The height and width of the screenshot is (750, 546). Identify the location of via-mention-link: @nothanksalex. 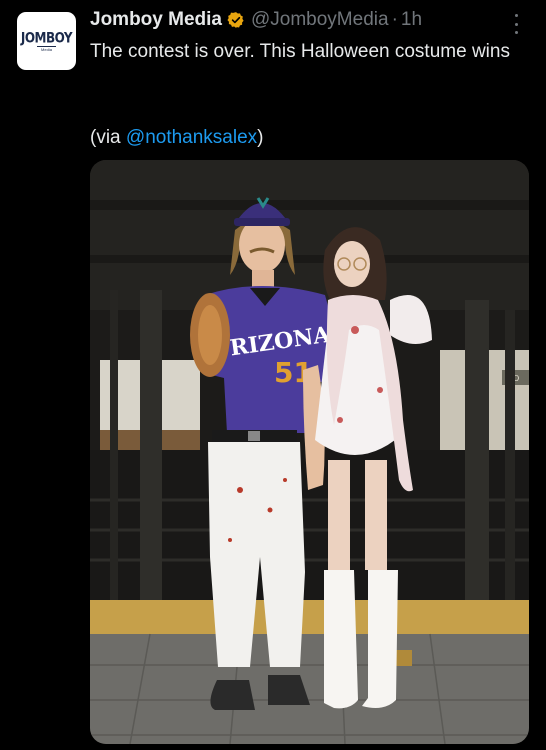
(191, 137).